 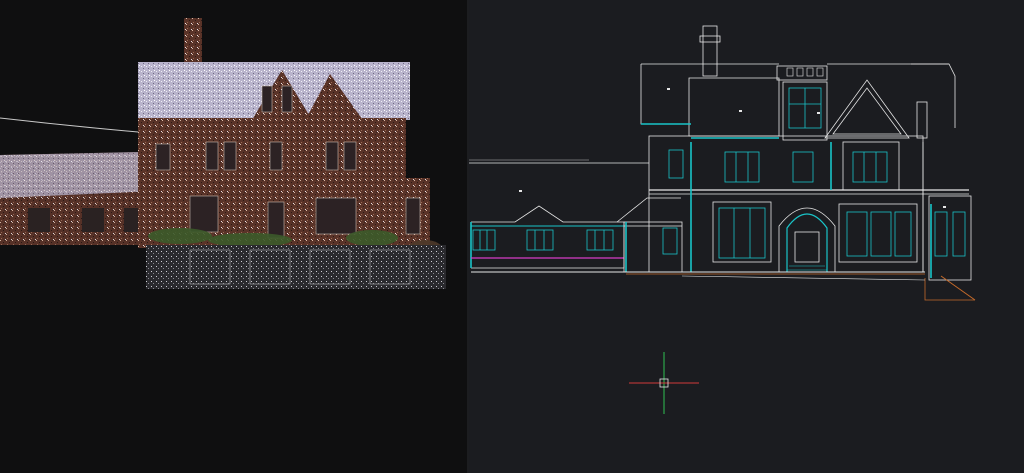 What do you see at coordinates (296, 267) in the screenshot?
I see `basement-wall` at bounding box center [296, 267].